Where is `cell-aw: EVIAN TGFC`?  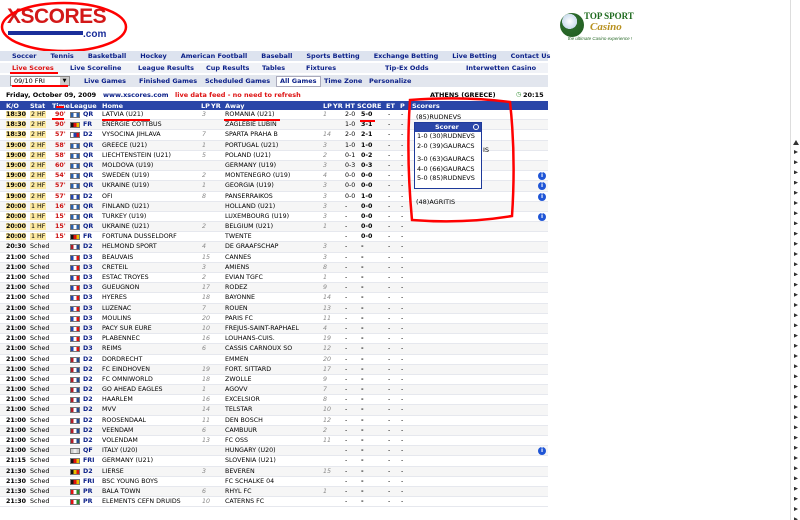
cell-aw: EVIAN TGFC is located at coordinates (244, 277).